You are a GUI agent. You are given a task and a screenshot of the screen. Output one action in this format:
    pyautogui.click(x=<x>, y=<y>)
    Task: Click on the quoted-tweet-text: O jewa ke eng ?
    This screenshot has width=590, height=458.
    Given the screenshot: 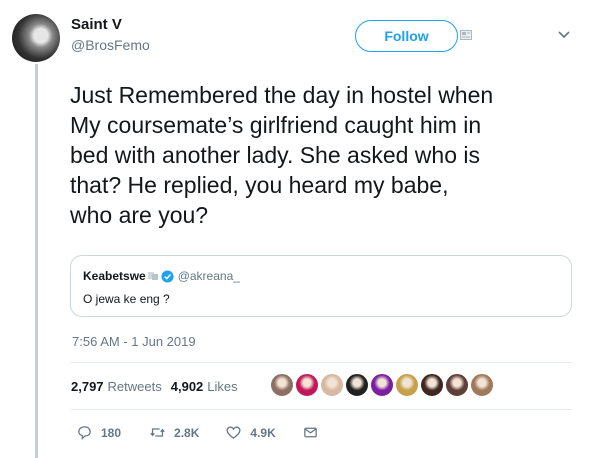 What is the action you would take?
    pyautogui.click(x=126, y=299)
    